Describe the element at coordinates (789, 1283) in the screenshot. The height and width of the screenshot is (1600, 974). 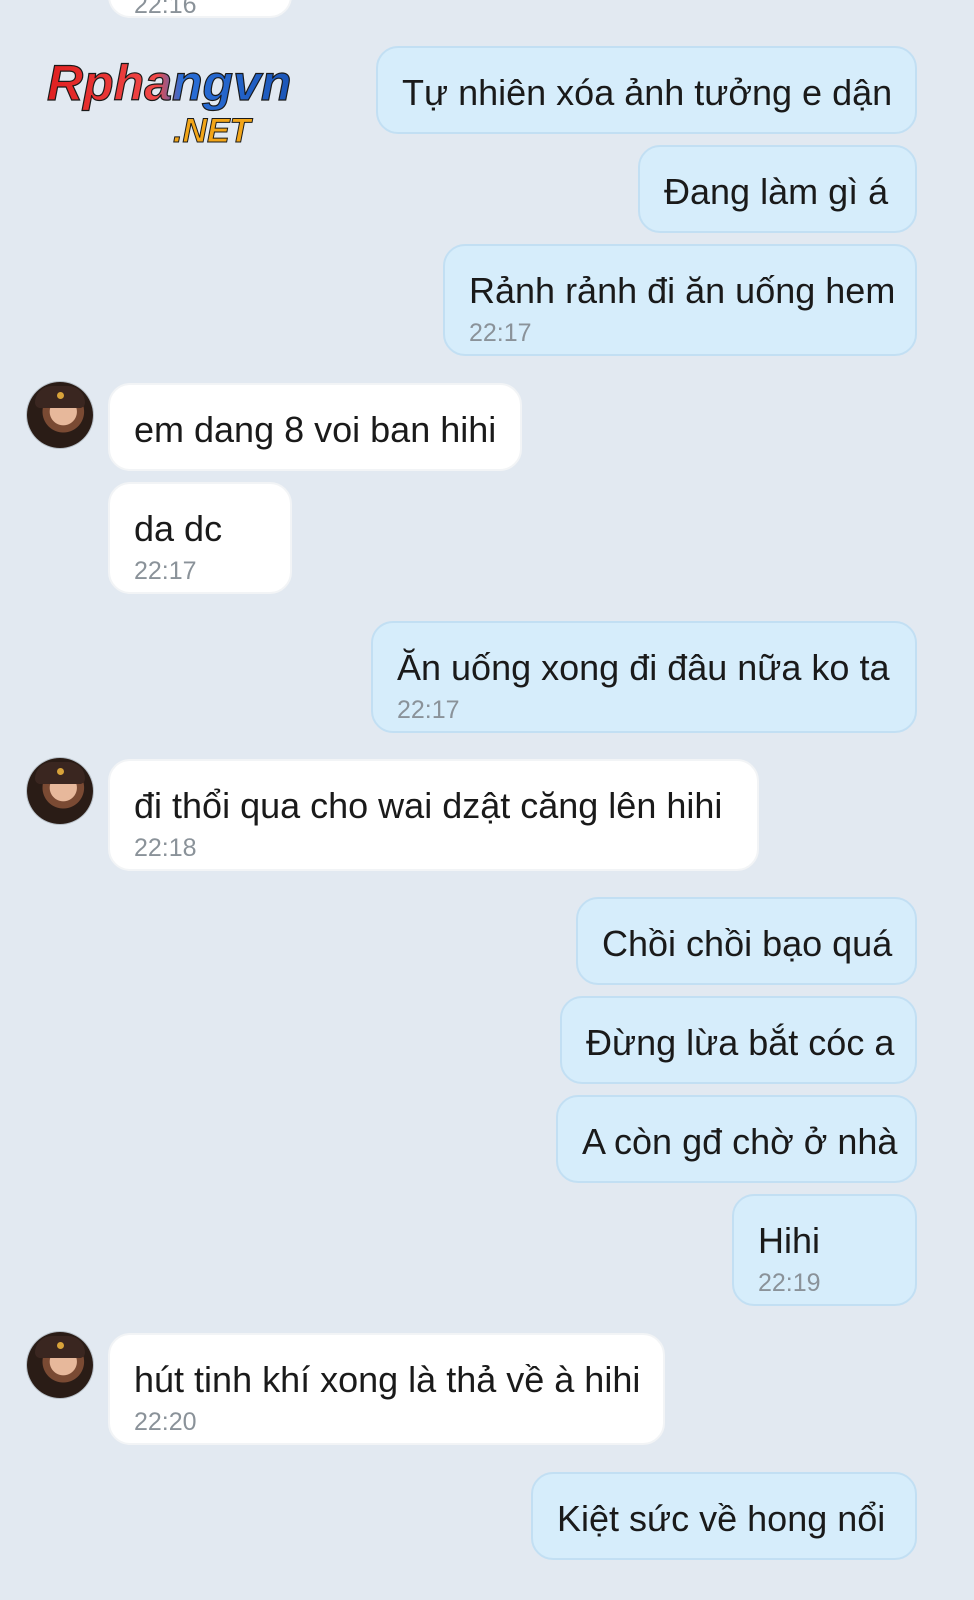
I see `message-time: 22:19` at that location.